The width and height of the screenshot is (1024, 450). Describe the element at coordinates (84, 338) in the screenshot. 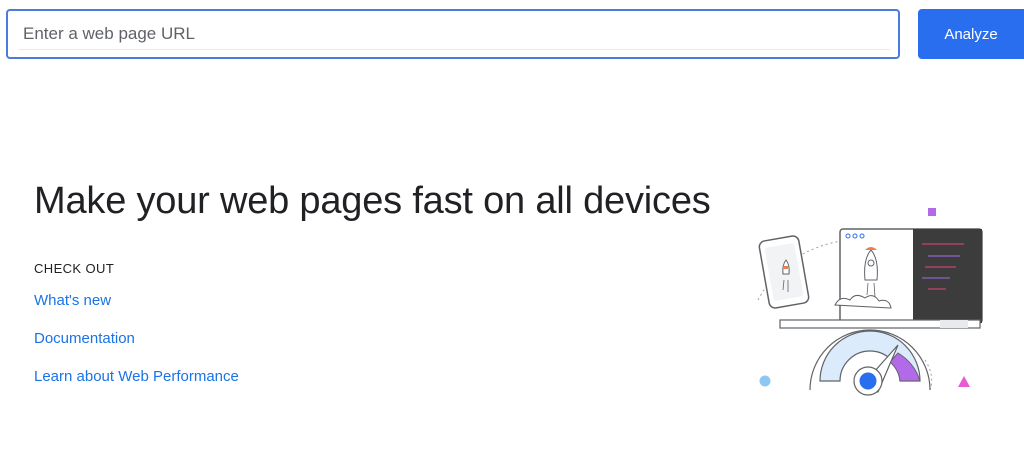

I see `documentation-link: Documentation` at that location.